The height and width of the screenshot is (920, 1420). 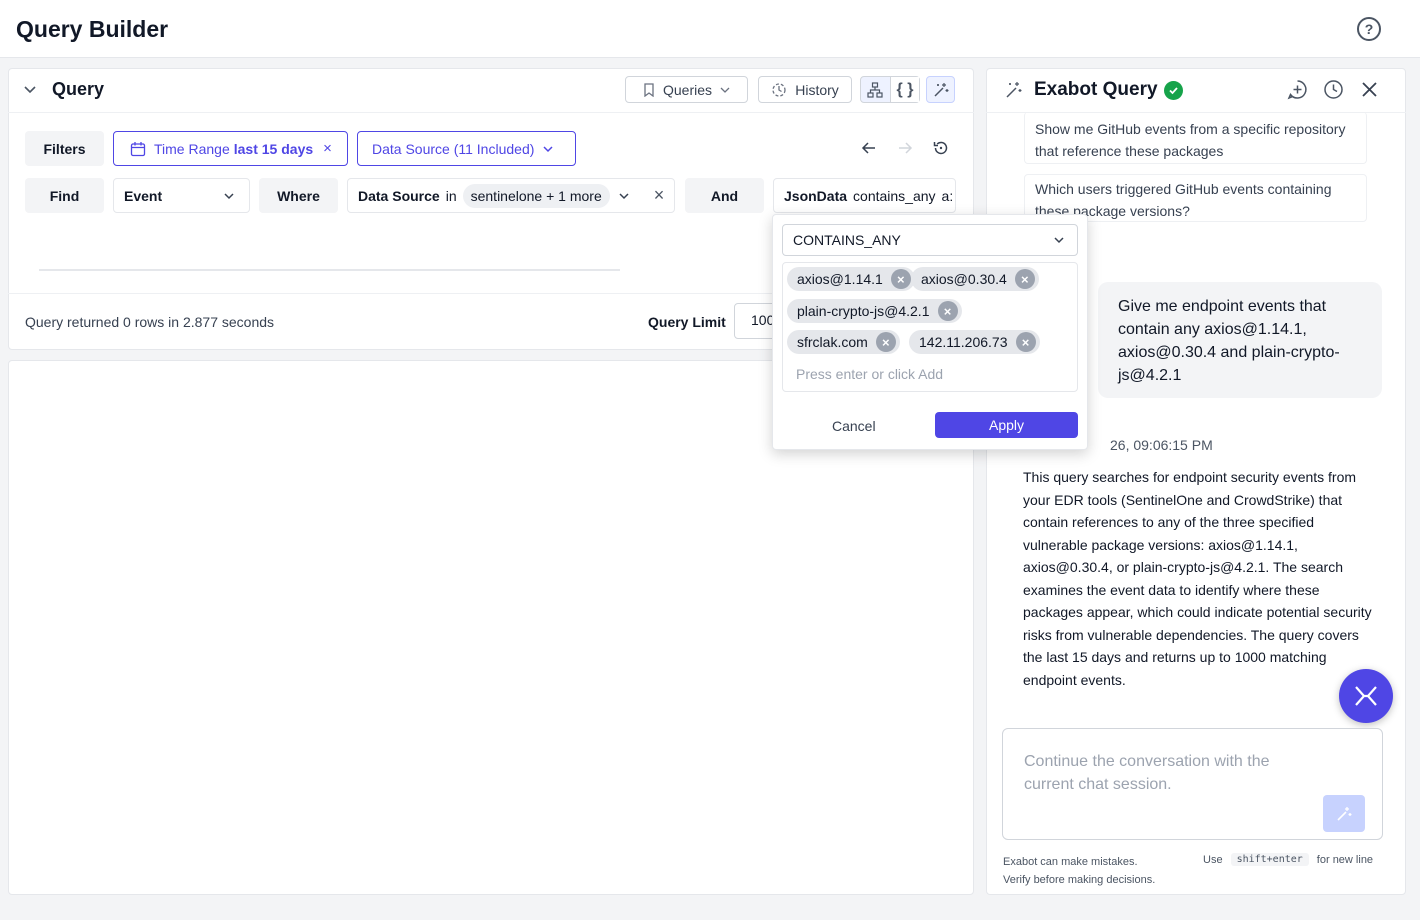 What do you see at coordinates (941, 150) in the screenshot?
I see `reset-icon` at bounding box center [941, 150].